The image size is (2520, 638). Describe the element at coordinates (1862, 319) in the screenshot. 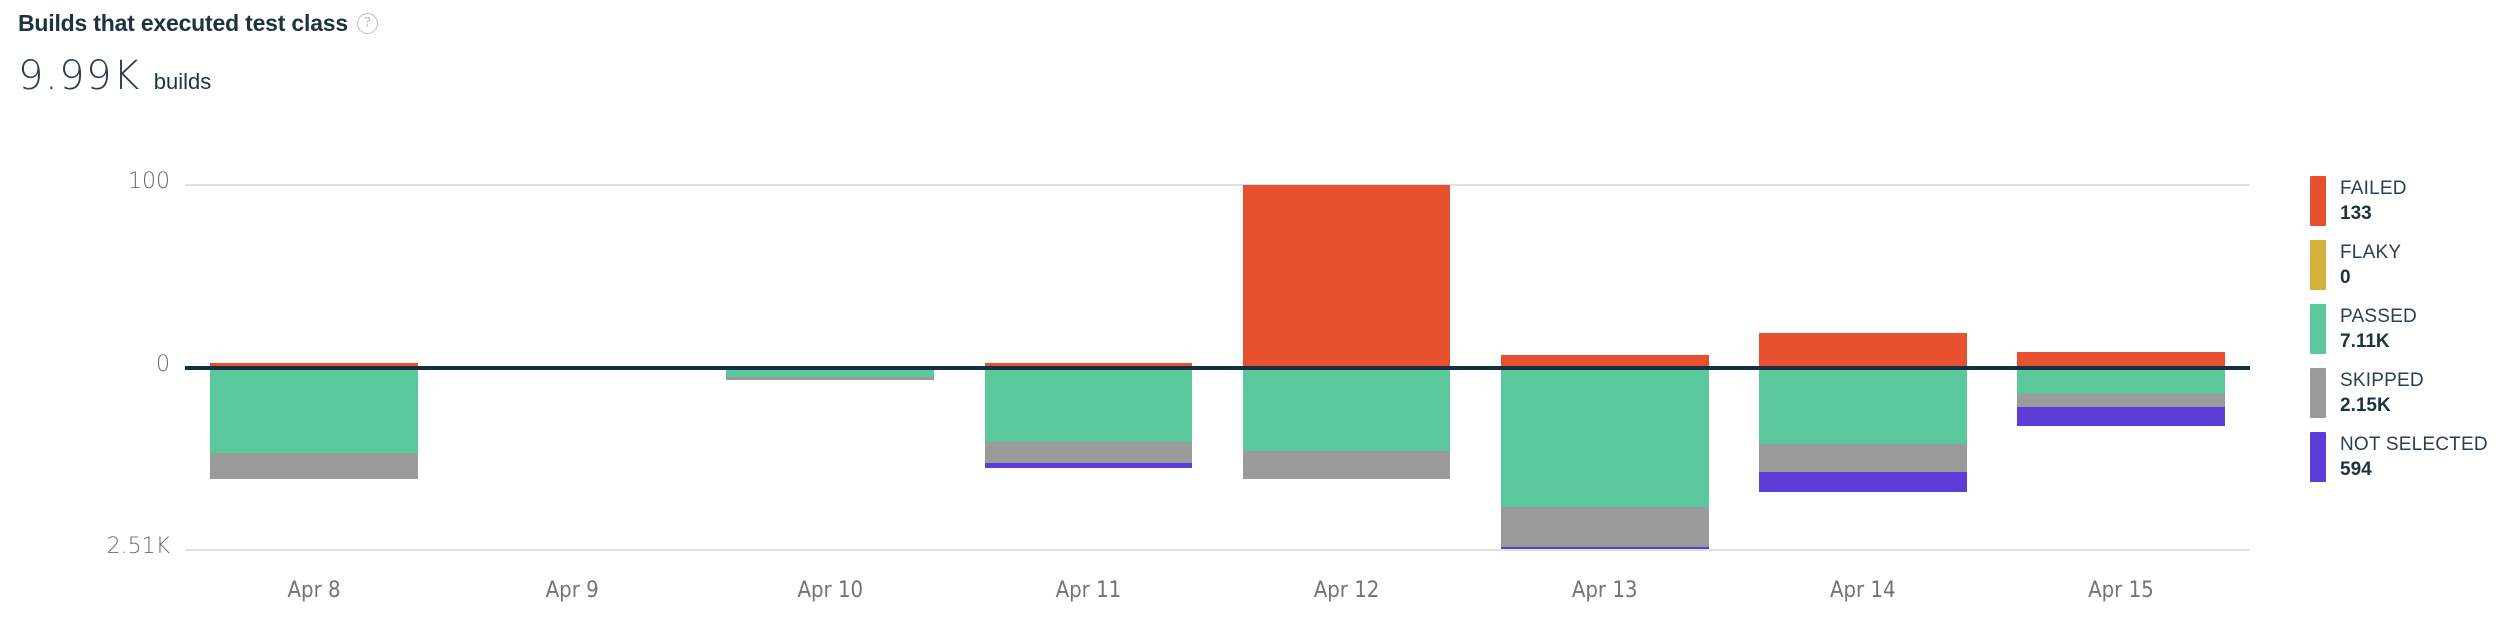

I see `bar-group: Apr 14` at that location.